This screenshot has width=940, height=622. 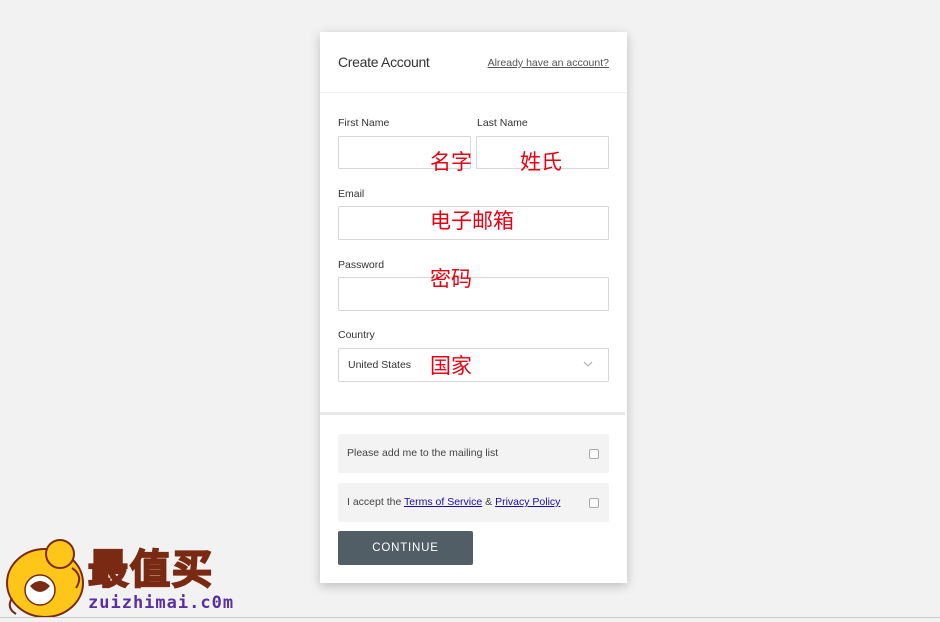 What do you see at coordinates (470, 617) in the screenshot?
I see `bottom-rule` at bounding box center [470, 617].